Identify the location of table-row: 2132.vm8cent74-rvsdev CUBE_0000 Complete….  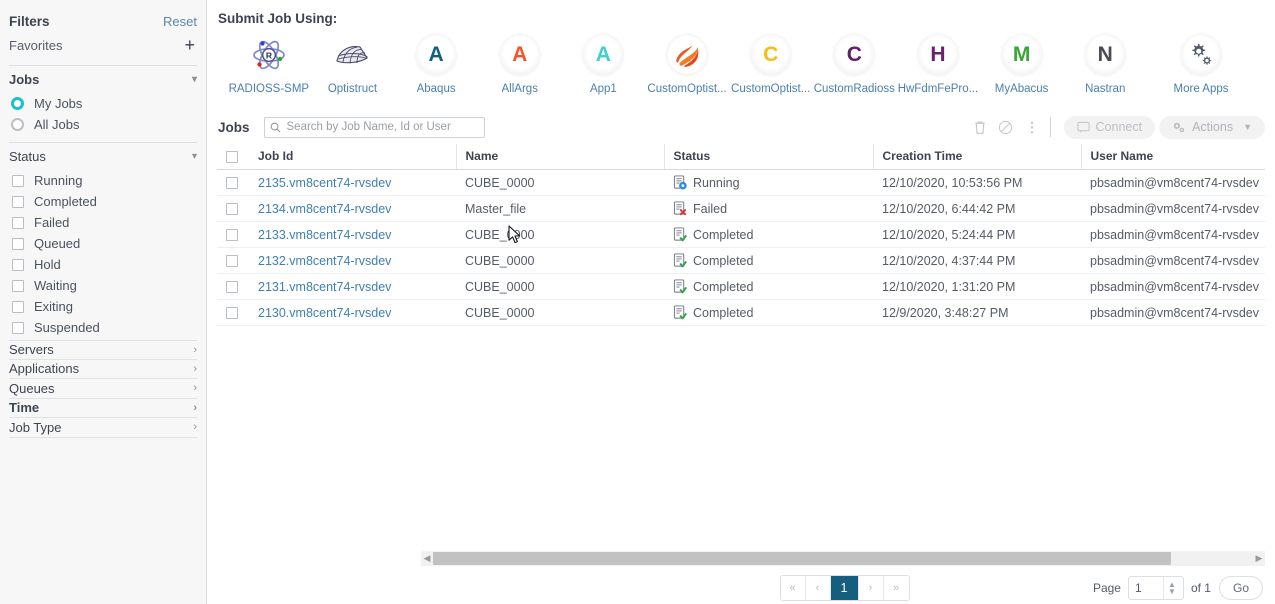
(741, 260).